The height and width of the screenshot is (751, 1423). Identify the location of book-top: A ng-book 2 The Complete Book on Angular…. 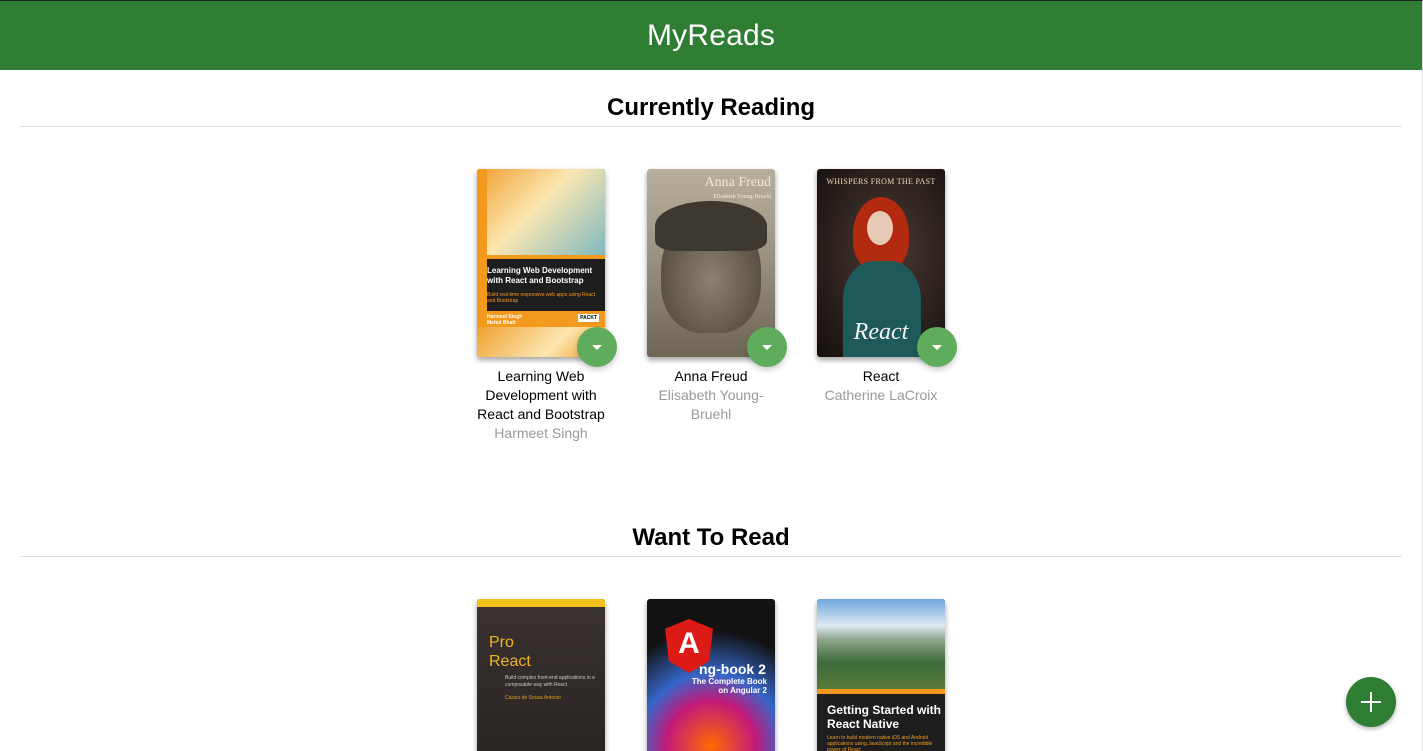
(711, 675).